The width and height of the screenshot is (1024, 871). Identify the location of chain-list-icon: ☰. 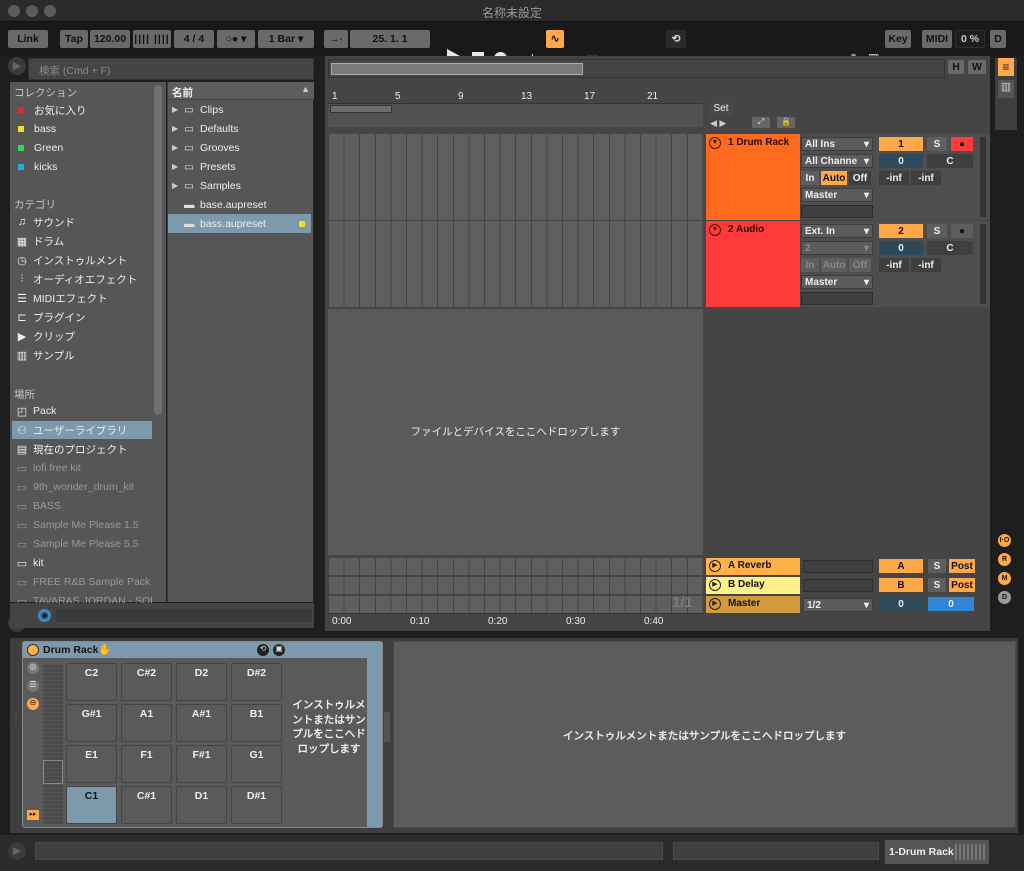
(33, 686).